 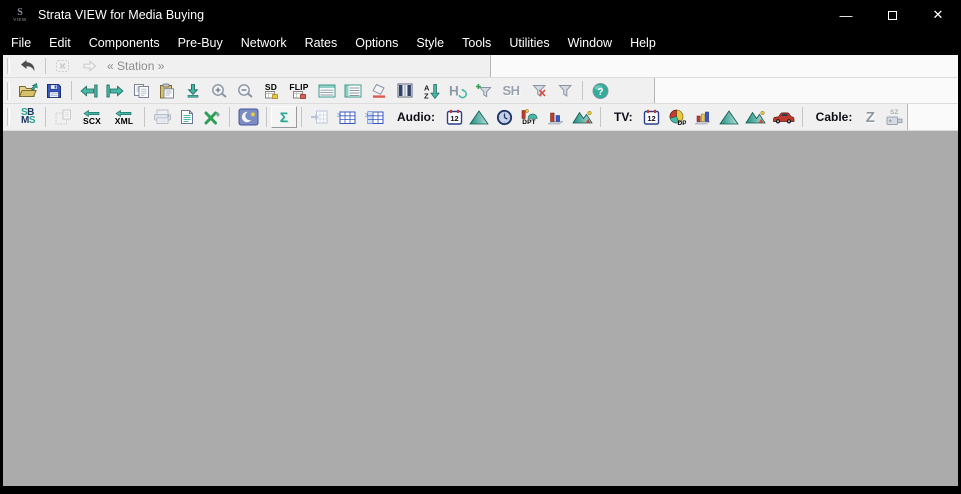 I want to click on tv-daypart-pie-button: DP, so click(x=677, y=117).